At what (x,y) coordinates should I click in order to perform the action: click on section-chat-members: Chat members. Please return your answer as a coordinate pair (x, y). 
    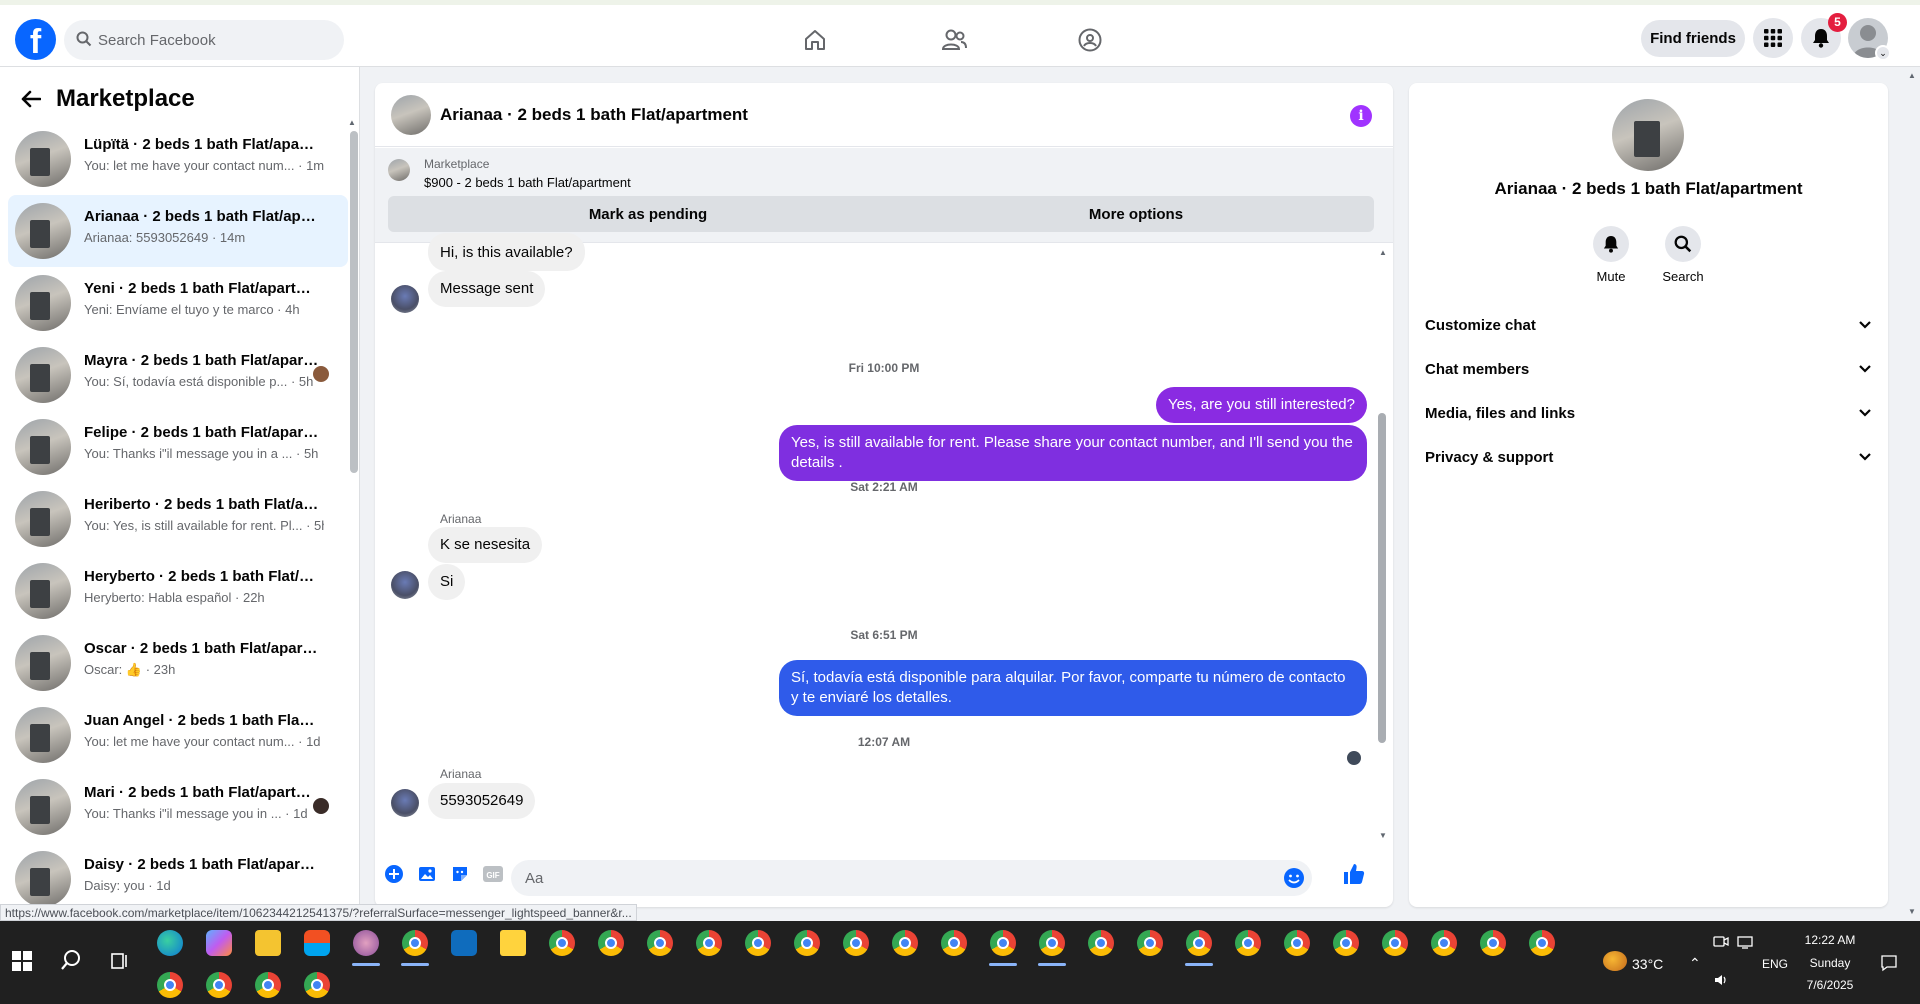
    Looking at the image, I should click on (1648, 369).